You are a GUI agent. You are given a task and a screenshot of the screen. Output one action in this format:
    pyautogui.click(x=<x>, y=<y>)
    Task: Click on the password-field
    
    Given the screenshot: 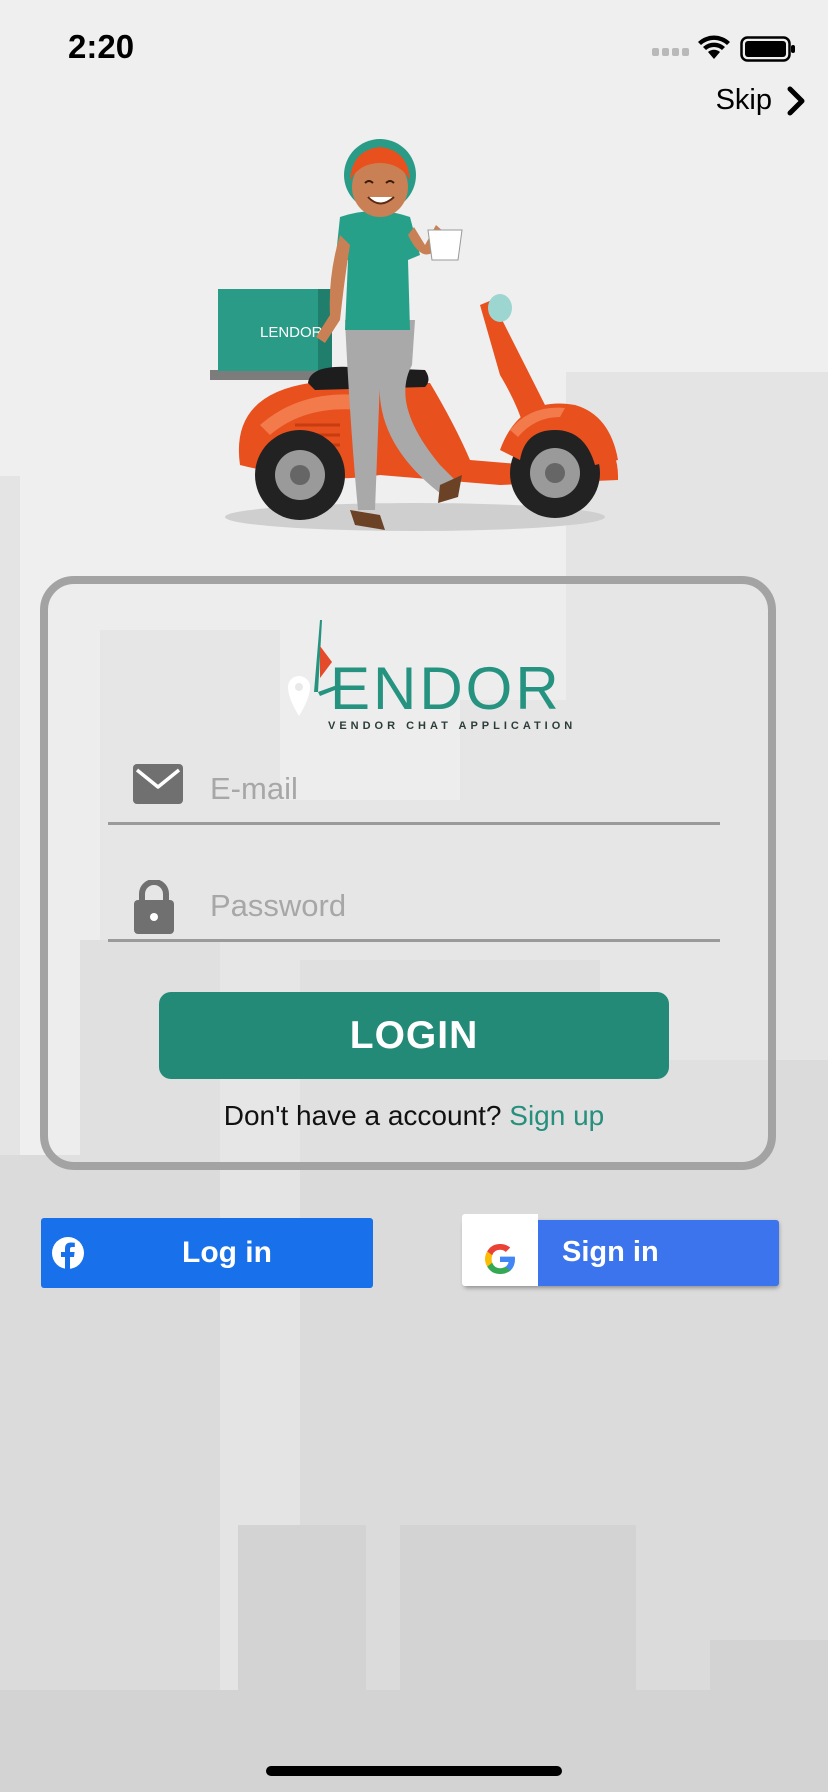 What is the action you would take?
    pyautogui.click(x=414, y=907)
    